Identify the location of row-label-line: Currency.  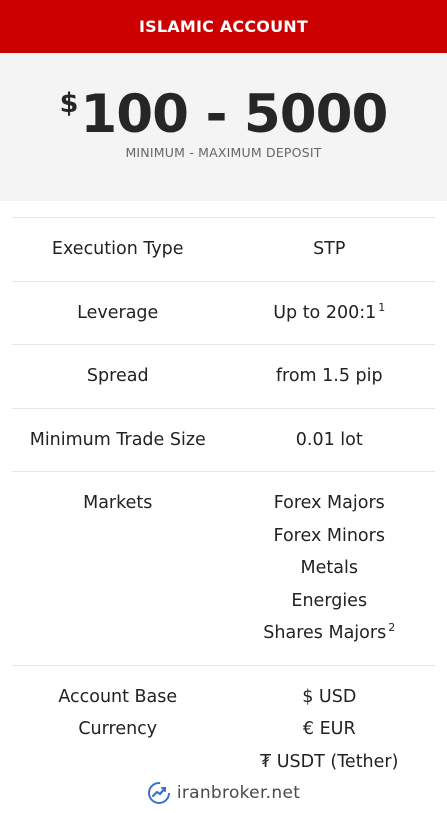
(118, 729).